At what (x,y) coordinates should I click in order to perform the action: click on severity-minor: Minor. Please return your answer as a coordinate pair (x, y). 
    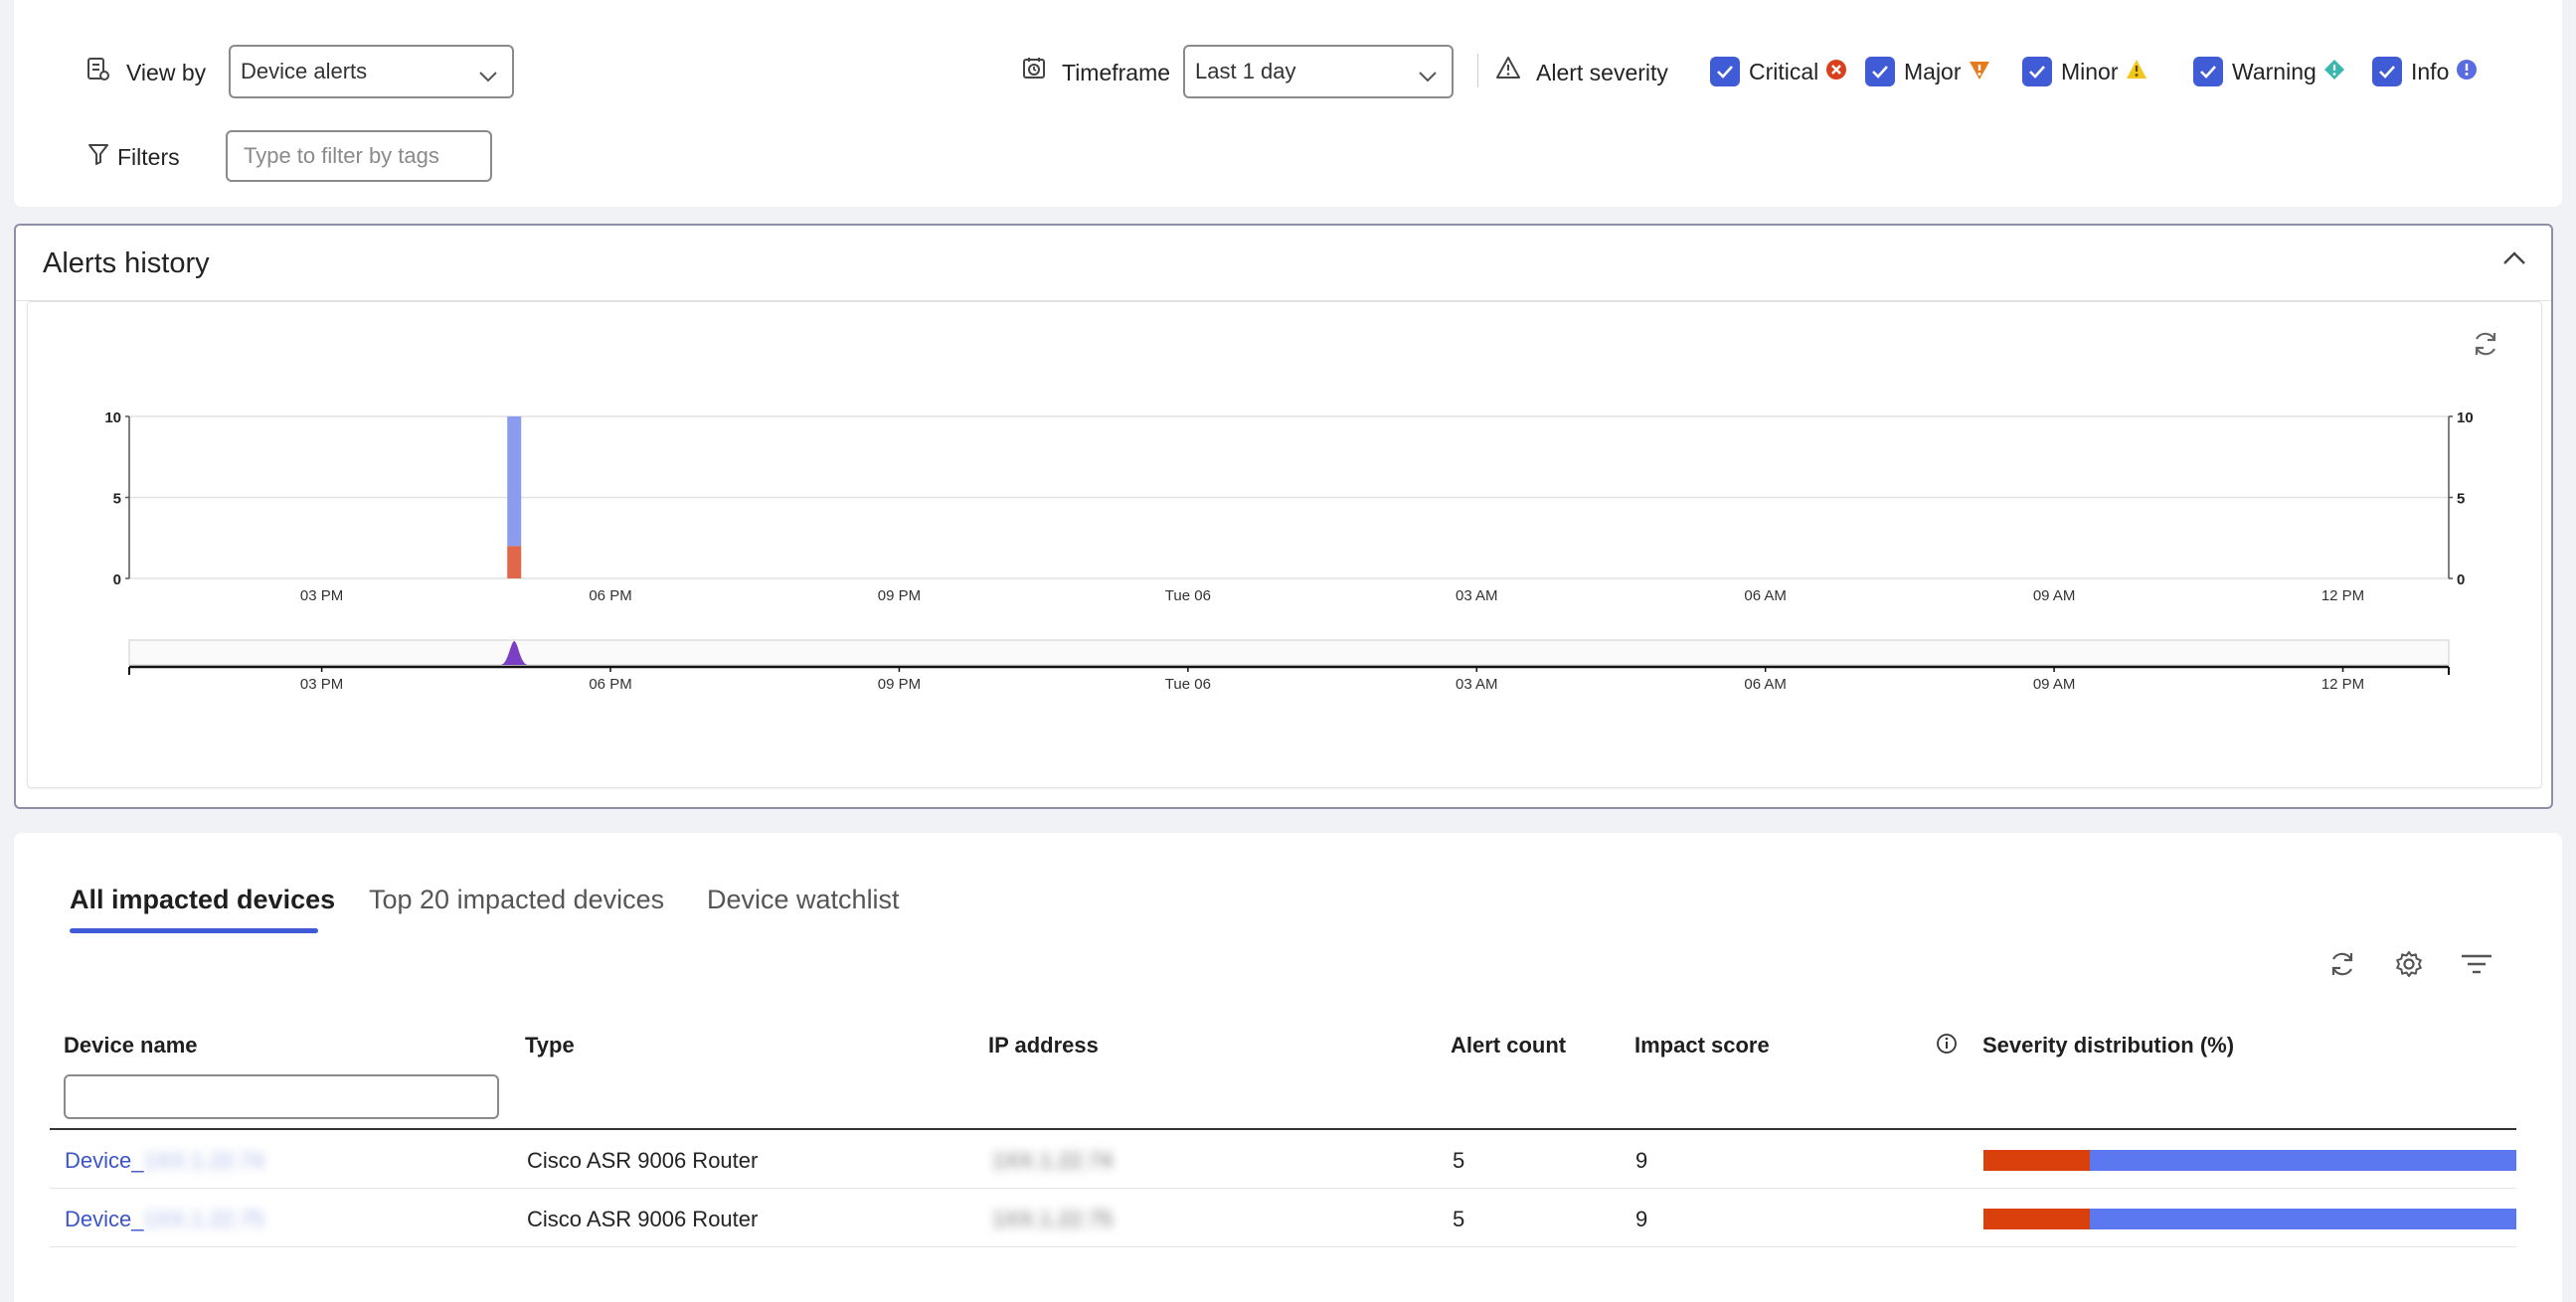
    Looking at the image, I should click on (2084, 71).